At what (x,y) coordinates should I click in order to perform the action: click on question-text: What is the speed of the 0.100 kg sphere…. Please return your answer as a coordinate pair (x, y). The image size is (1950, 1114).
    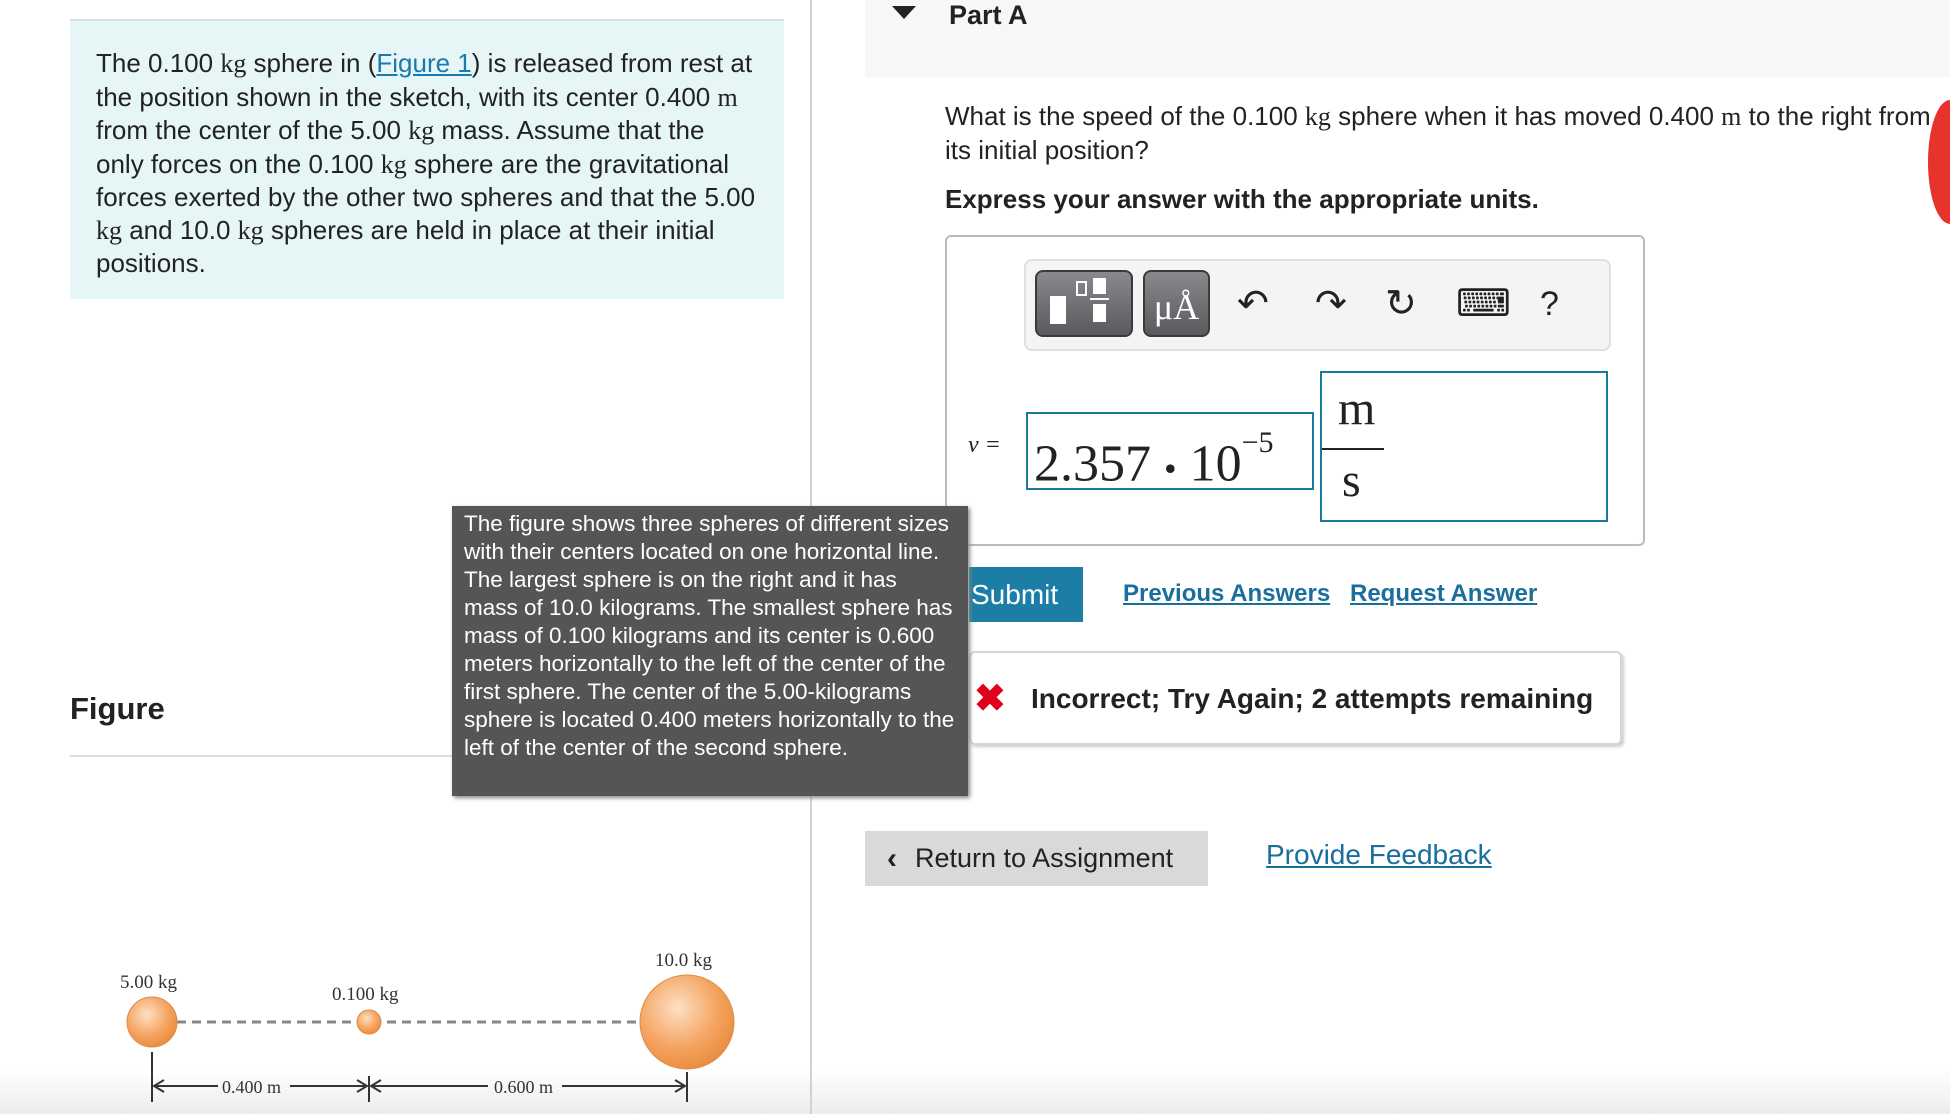
    Looking at the image, I should click on (1445, 133).